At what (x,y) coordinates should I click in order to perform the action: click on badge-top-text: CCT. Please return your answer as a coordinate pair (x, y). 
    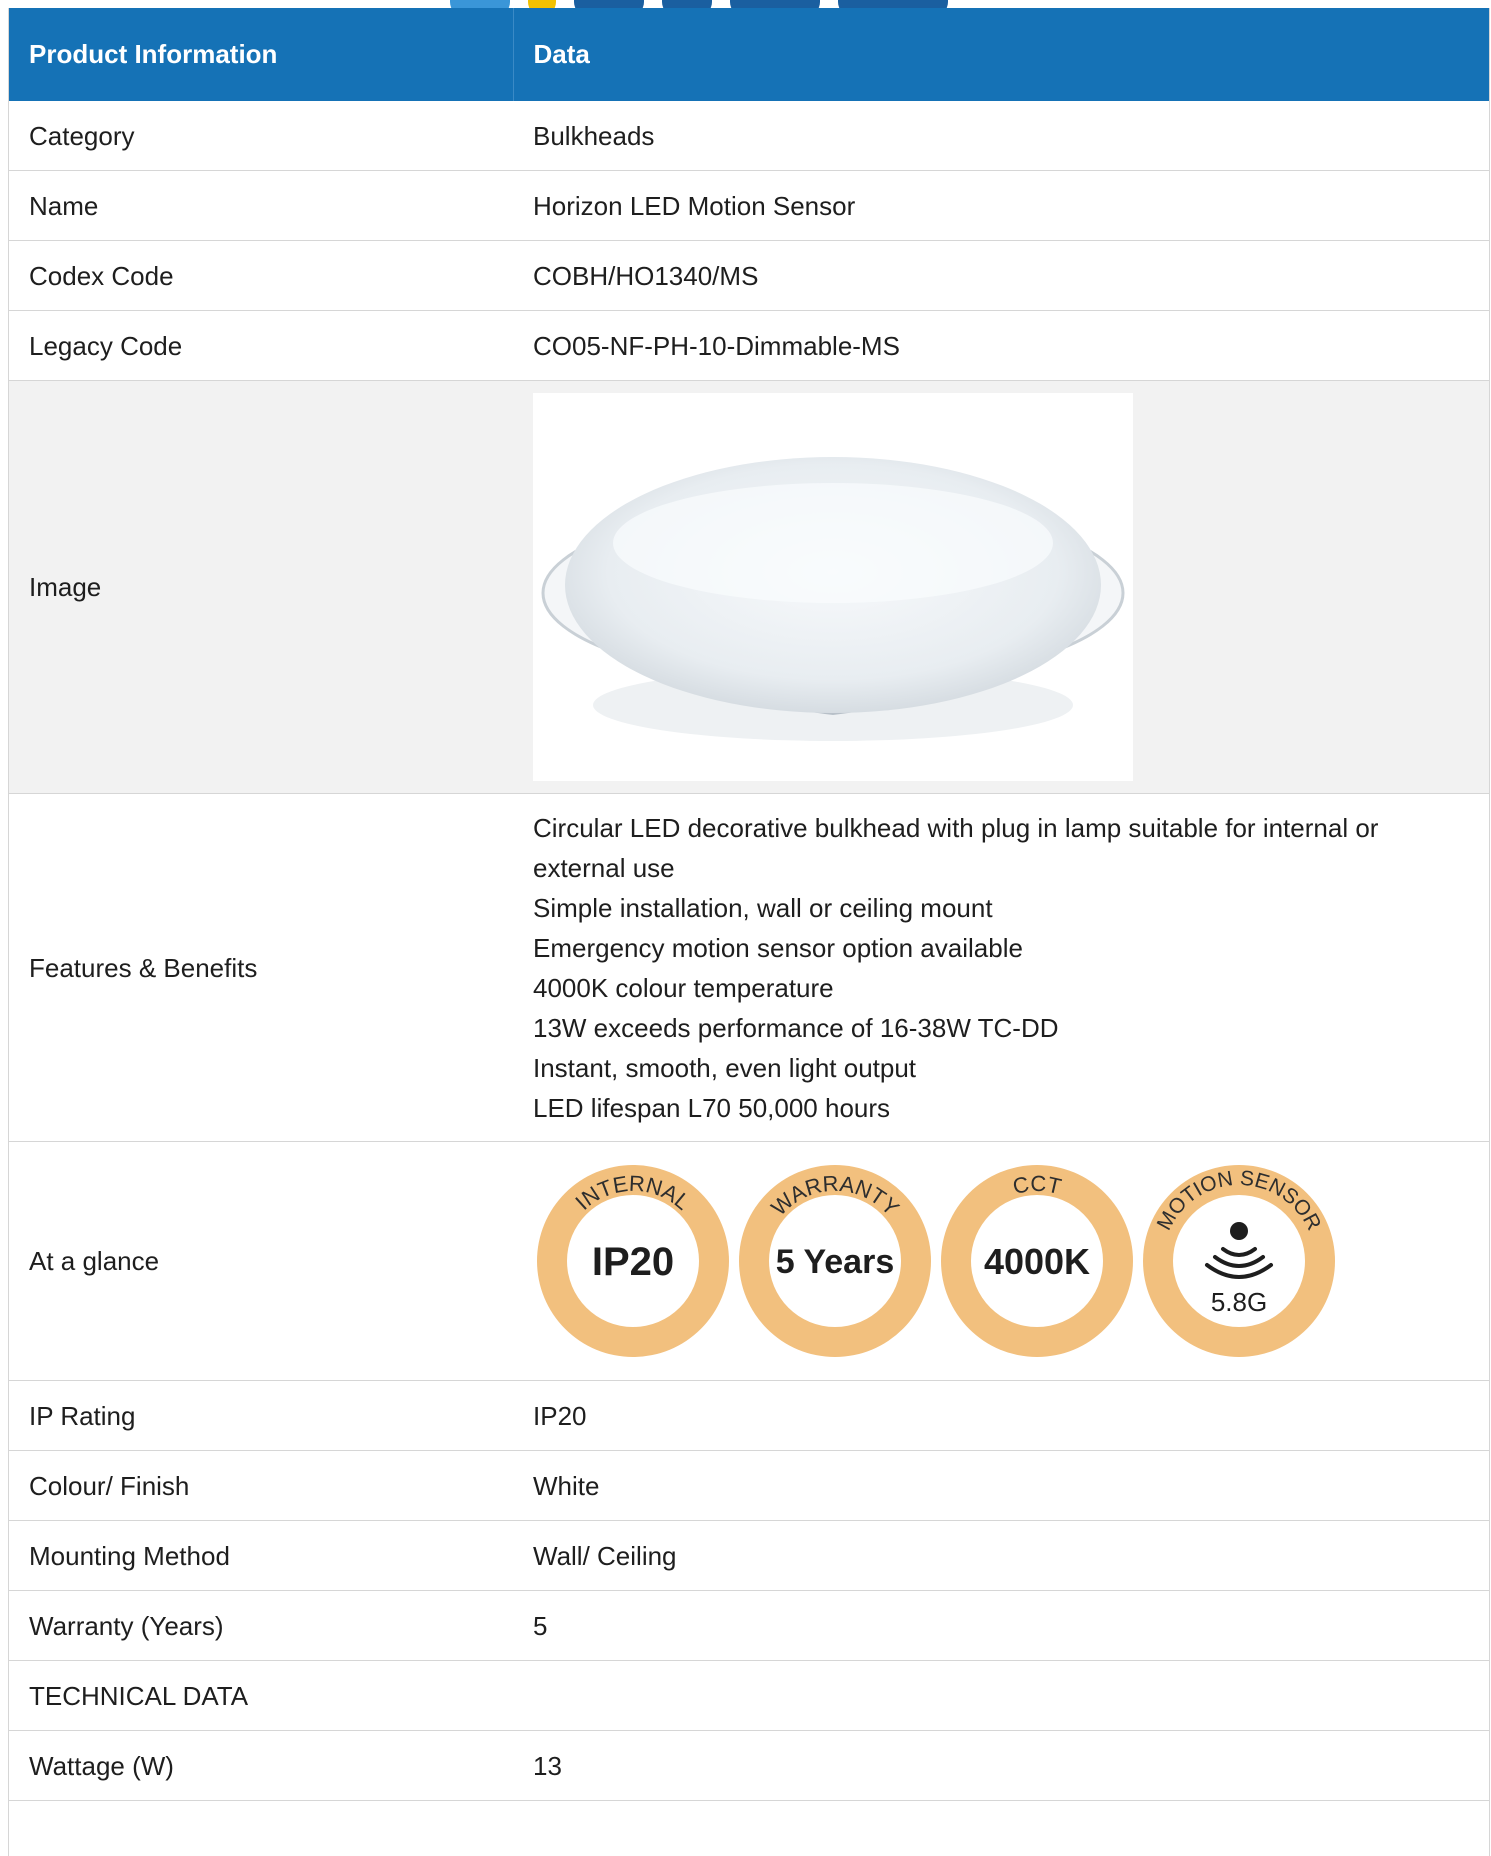
    Looking at the image, I should click on (1037, 1185).